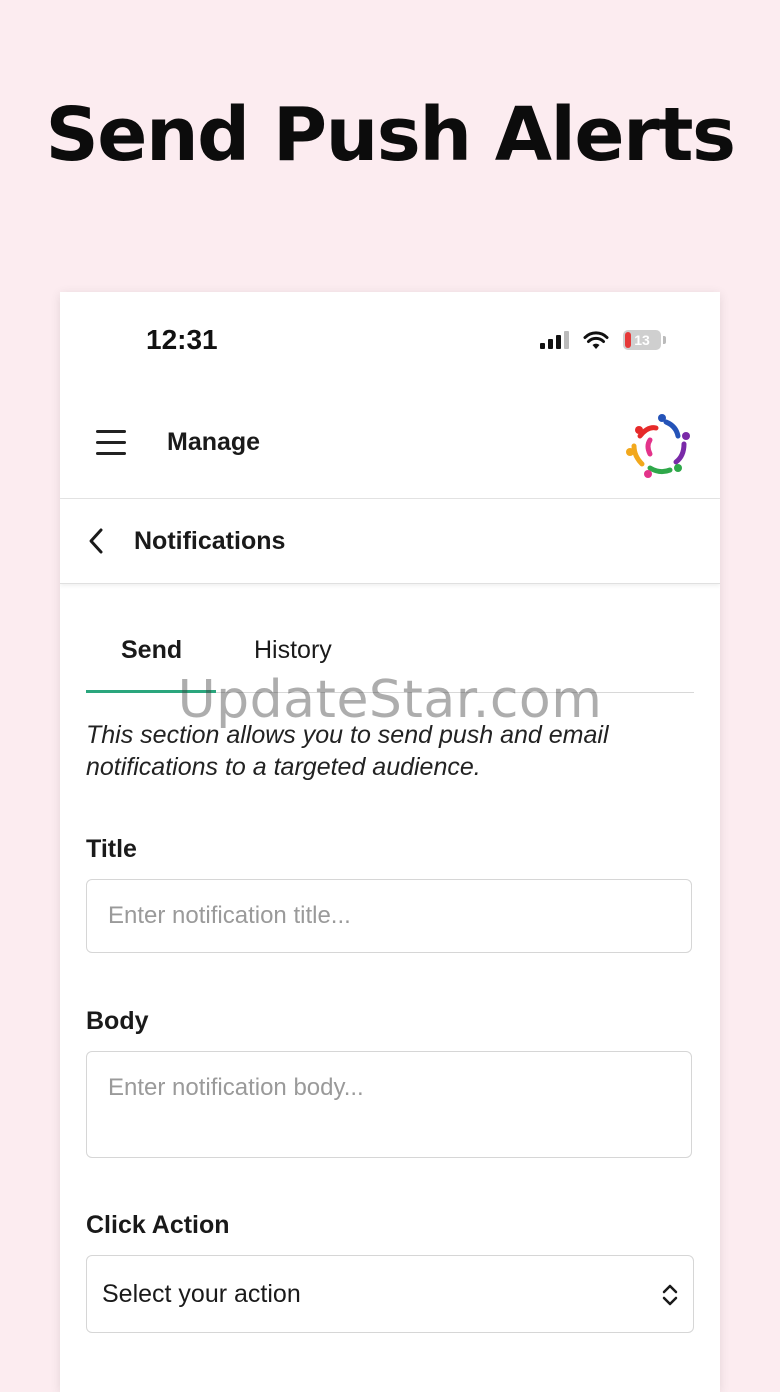 The height and width of the screenshot is (1392, 780). Describe the element at coordinates (389, 916) in the screenshot. I see `title-input` at that location.